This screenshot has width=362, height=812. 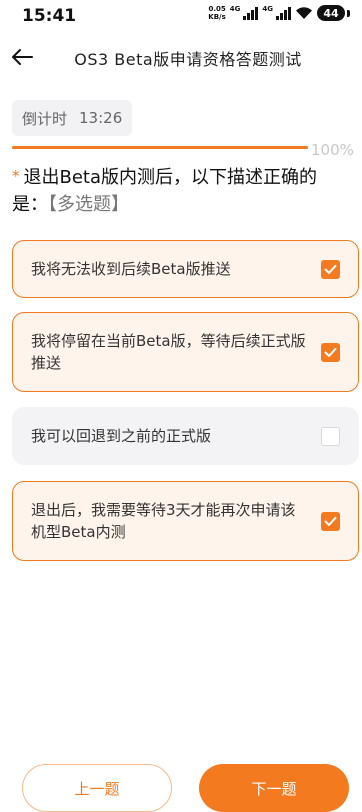 What do you see at coordinates (217, 17) in the screenshot?
I see `network-speed-unit: KB/s` at bounding box center [217, 17].